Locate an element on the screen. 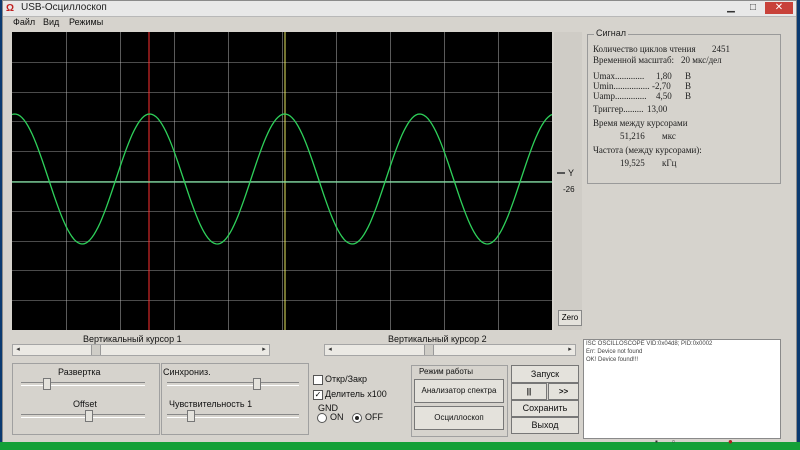  sweep-label: Развертка is located at coordinates (79, 372).